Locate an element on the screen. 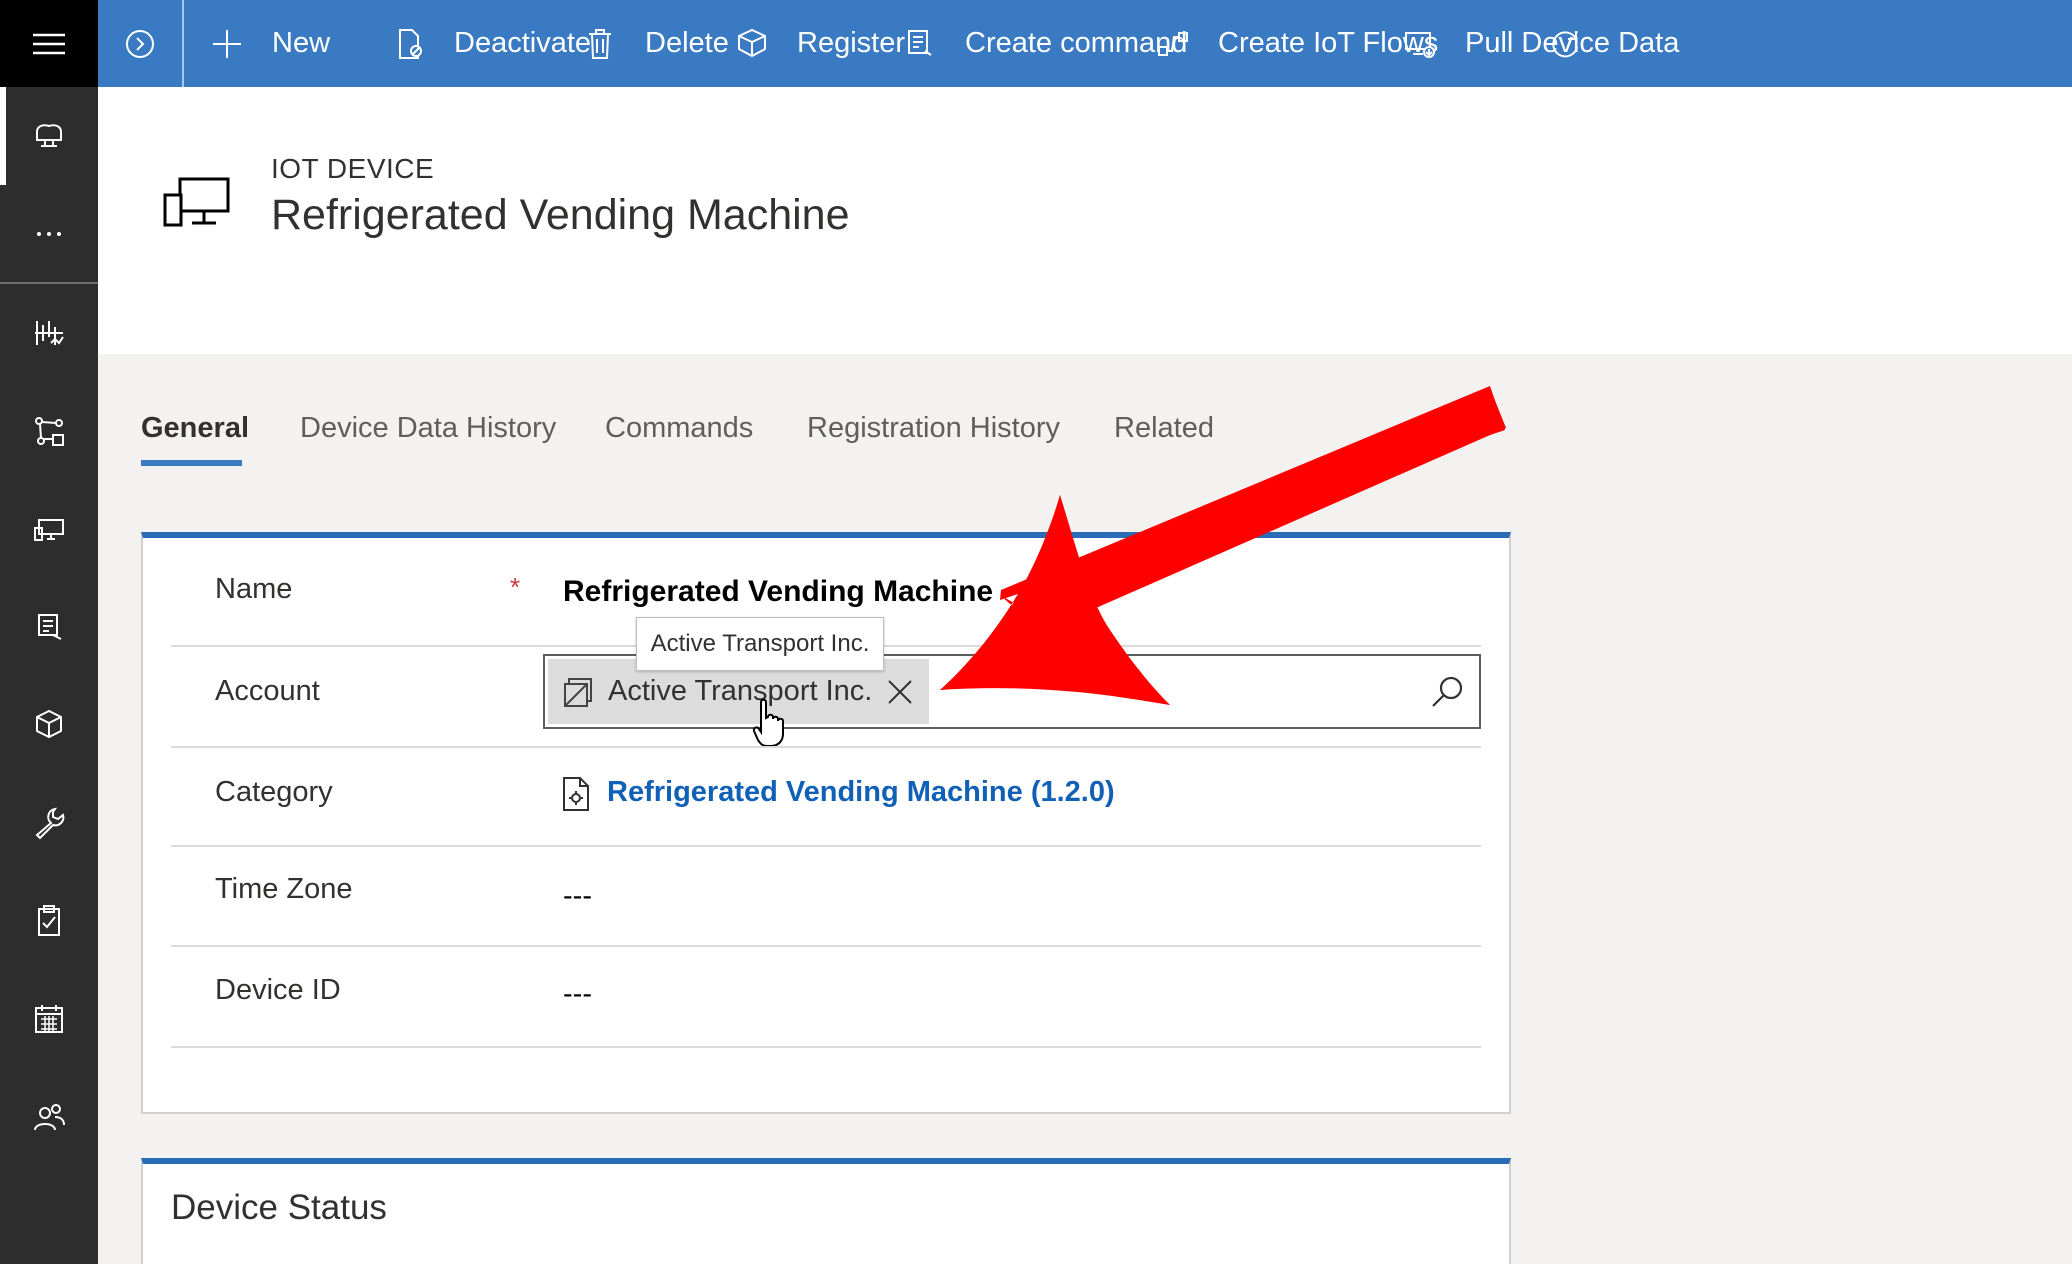  nav-users is located at coordinates (49, 1117).